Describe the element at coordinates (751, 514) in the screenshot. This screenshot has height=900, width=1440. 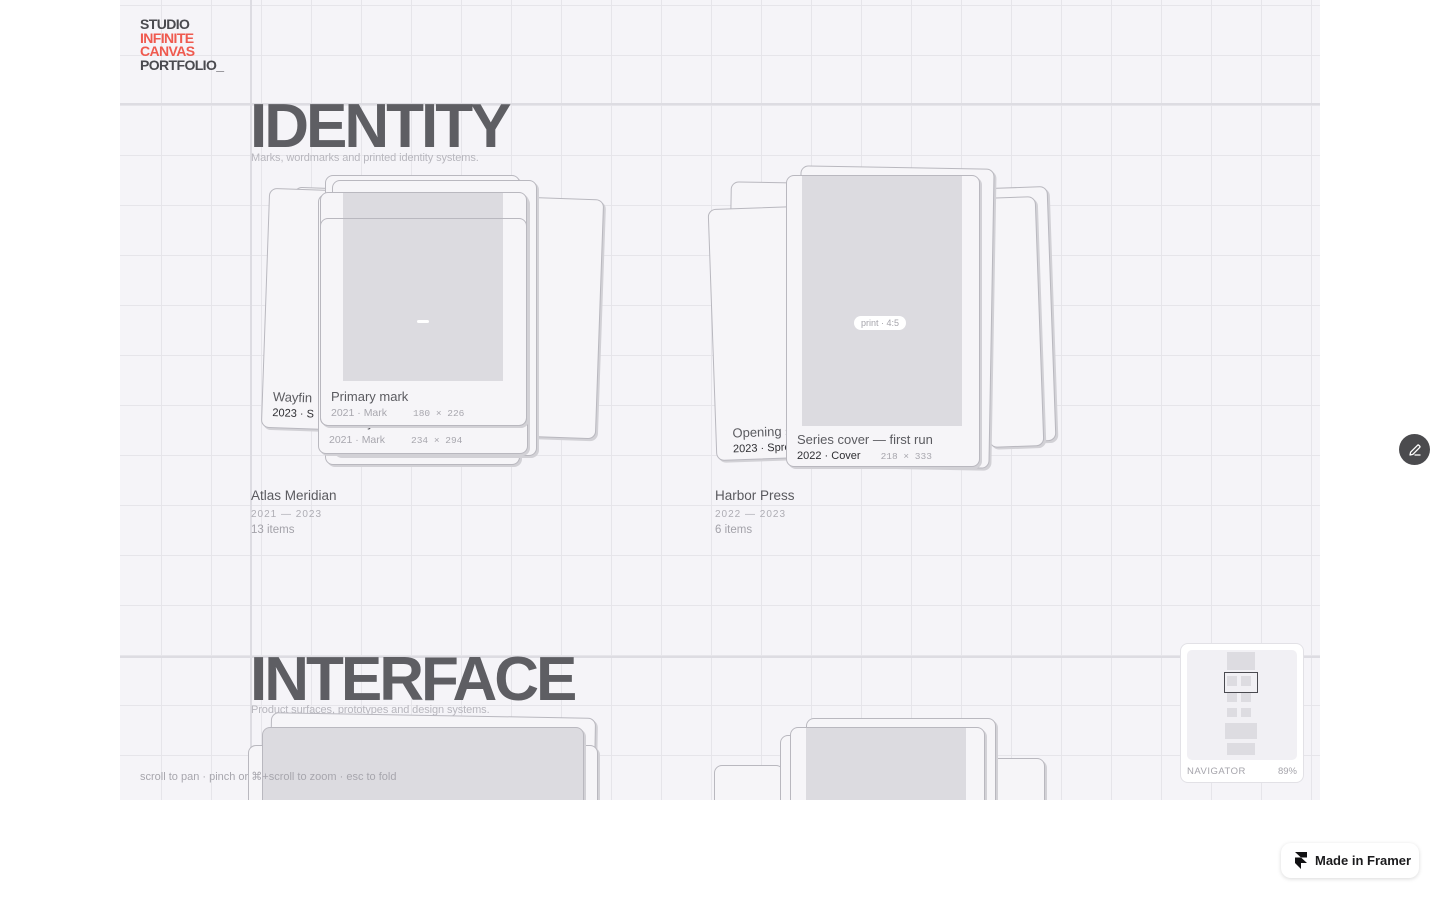
I see `group-years: 2022 — 2023` at that location.